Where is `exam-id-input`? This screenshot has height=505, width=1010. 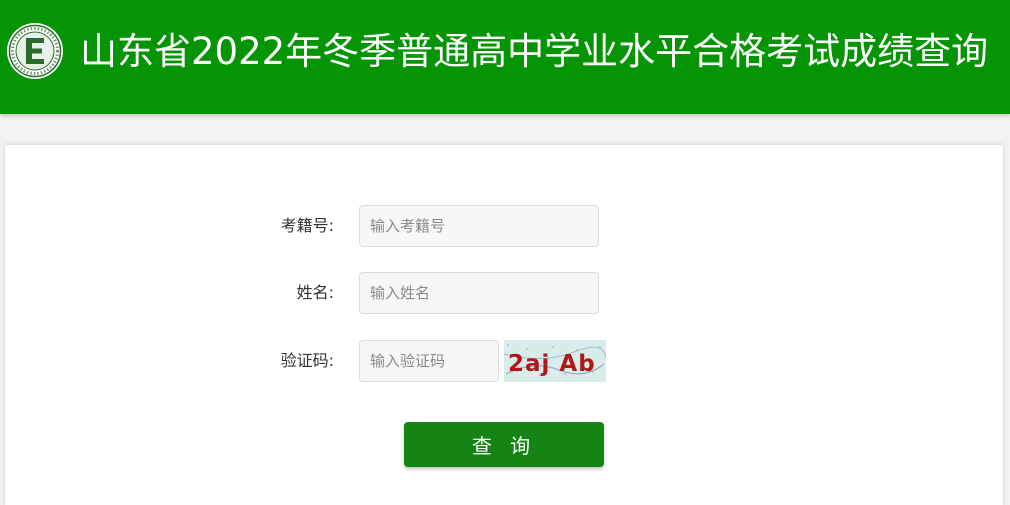
exam-id-input is located at coordinates (479, 226).